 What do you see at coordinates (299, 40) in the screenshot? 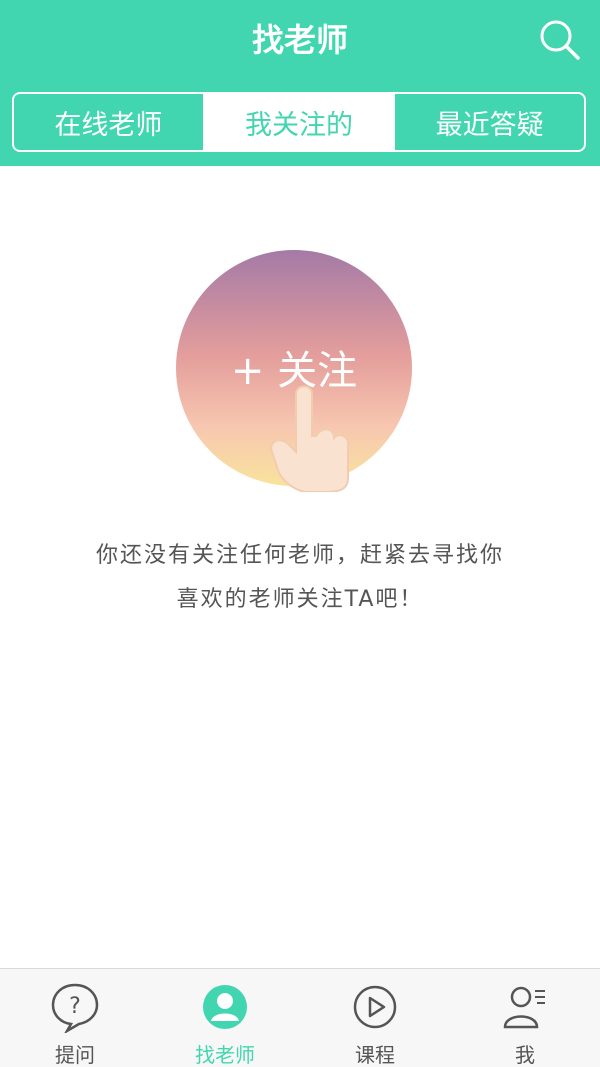
I see `page-title: 找老师` at bounding box center [299, 40].